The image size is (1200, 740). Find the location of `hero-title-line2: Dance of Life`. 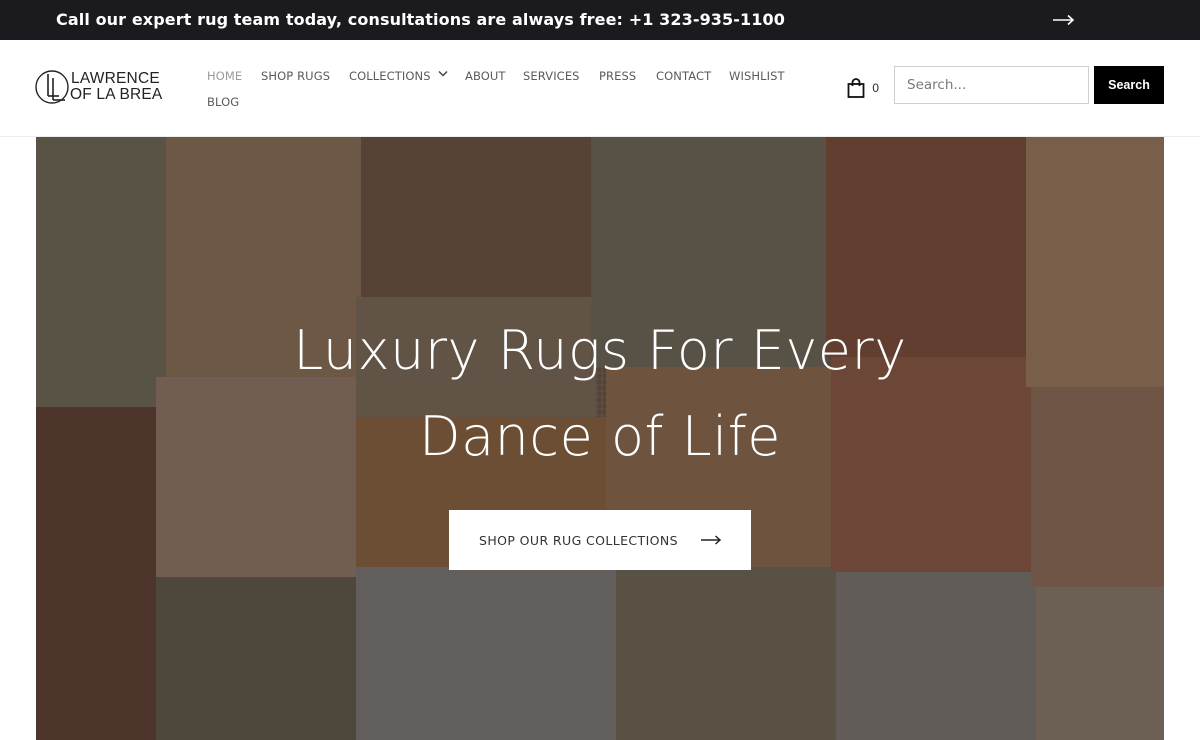

hero-title-line2: Dance of Life is located at coordinates (599, 436).